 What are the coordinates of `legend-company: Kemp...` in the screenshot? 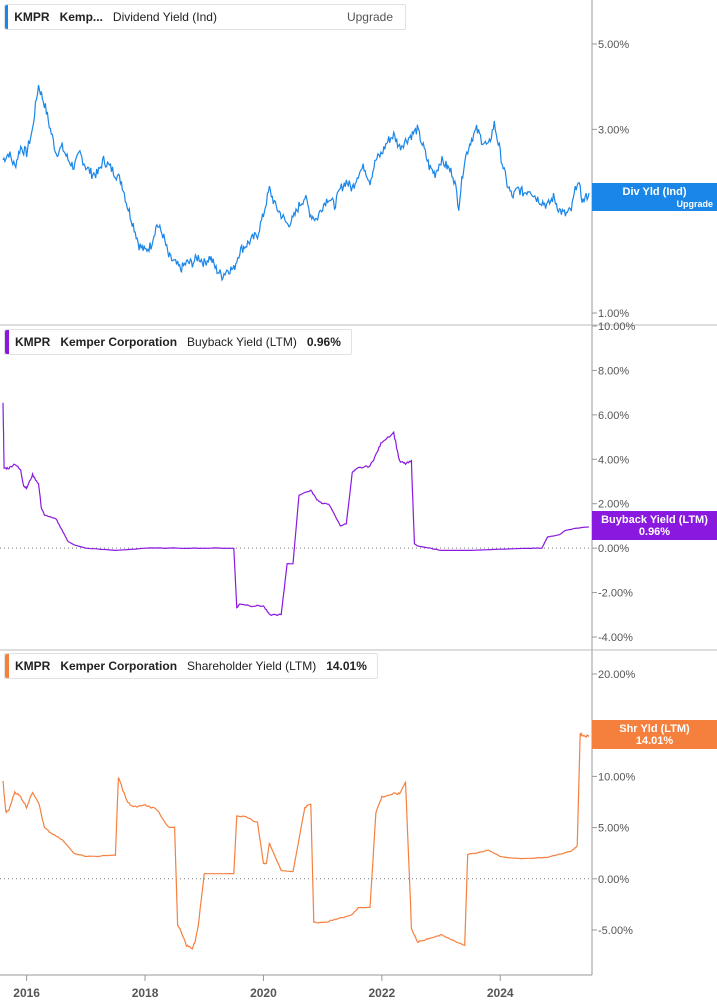 It's located at (81, 17).